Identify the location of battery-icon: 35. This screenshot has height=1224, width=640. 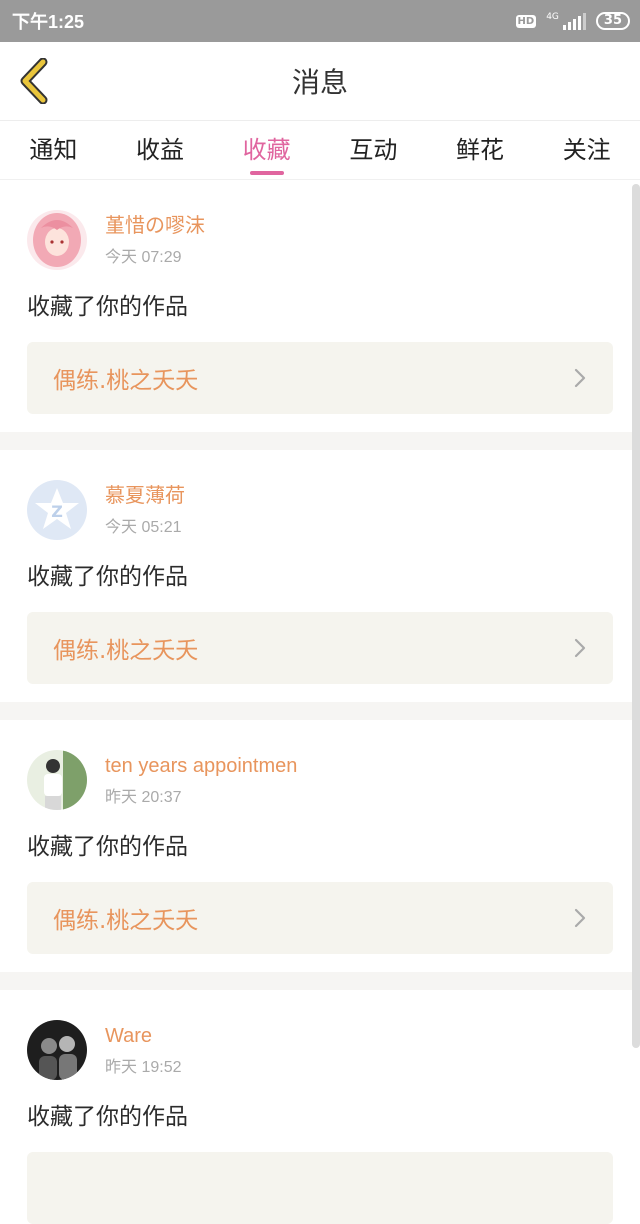
(612, 21).